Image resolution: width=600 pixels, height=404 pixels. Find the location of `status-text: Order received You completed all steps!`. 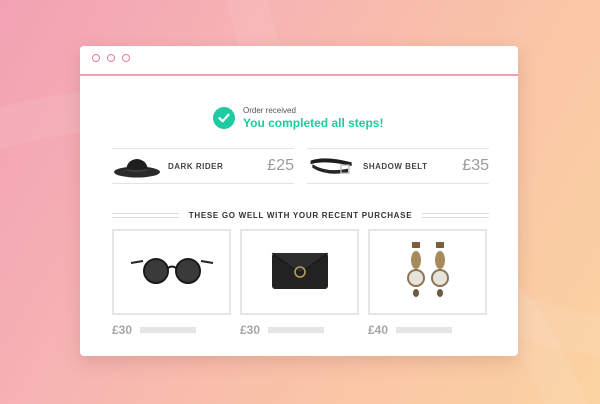

status-text: Order received You completed all steps! is located at coordinates (313, 118).